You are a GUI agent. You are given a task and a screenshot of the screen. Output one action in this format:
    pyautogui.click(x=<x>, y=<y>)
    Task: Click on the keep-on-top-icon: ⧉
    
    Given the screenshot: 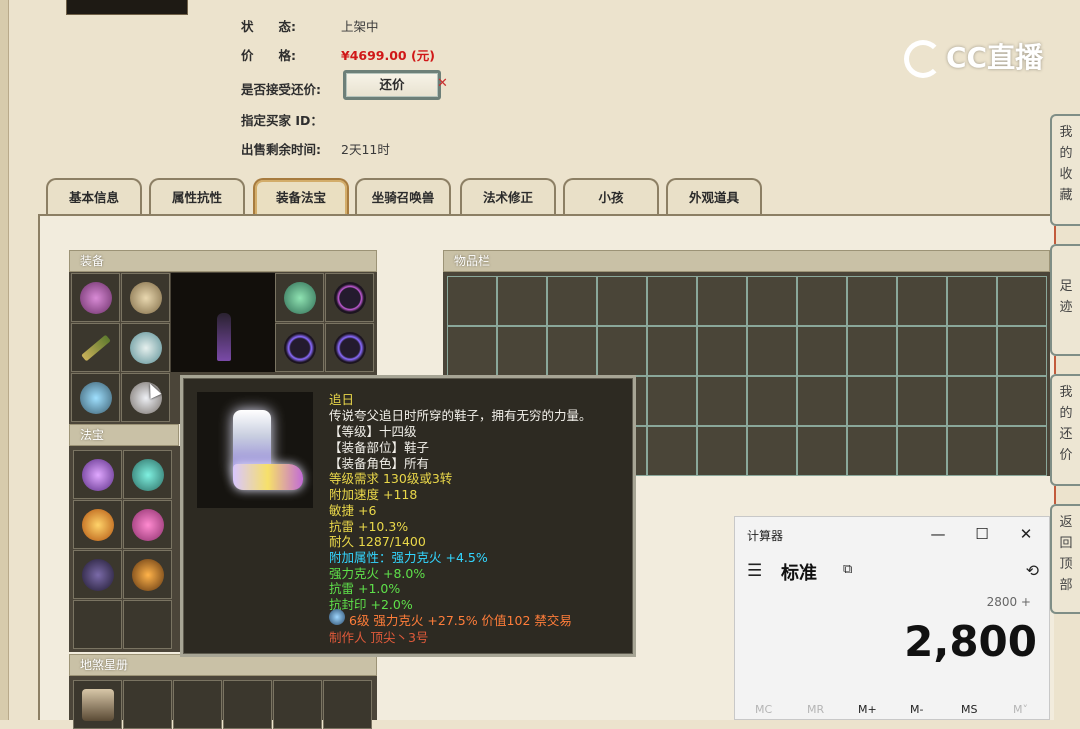 What is the action you would take?
    pyautogui.click(x=847, y=569)
    